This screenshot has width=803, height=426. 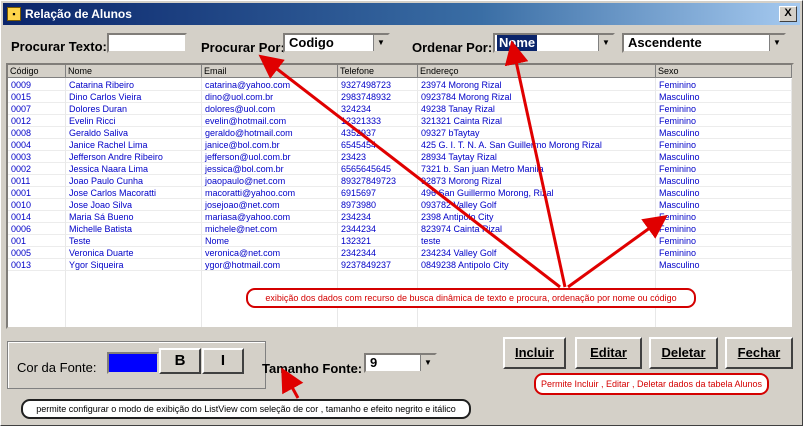 I want to click on search-by-label: Procurar Por:, so click(x=243, y=47).